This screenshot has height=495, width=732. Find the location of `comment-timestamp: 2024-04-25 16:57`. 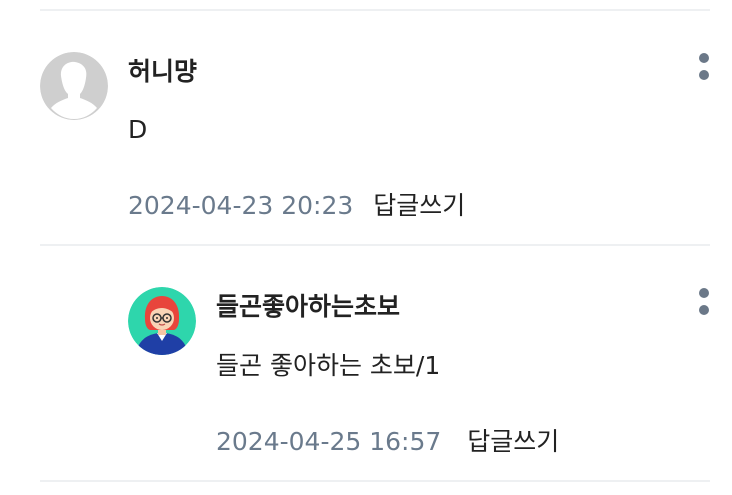

comment-timestamp: 2024-04-25 16:57 is located at coordinates (329, 441).